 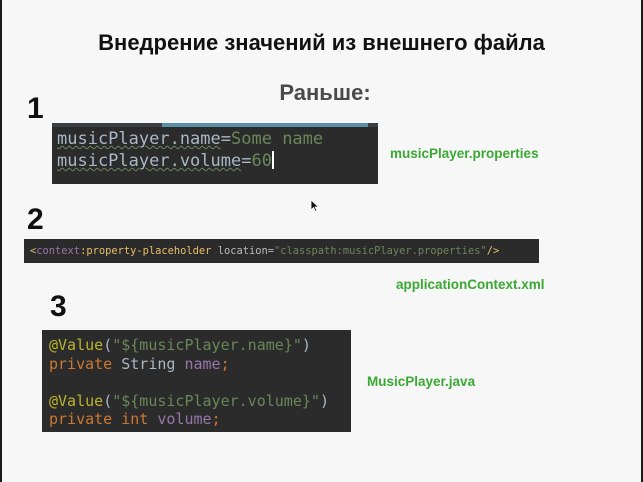 I want to click on xml-attribute: location=, so click(x=243, y=251).